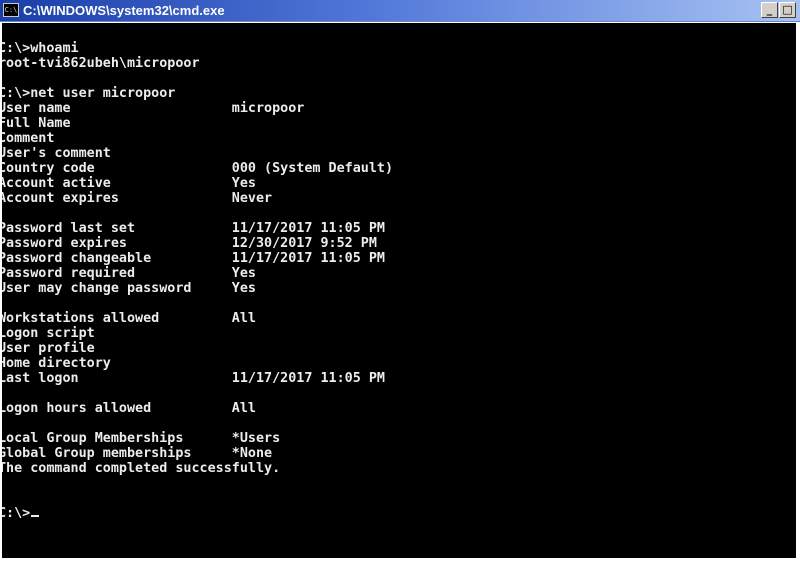 The height and width of the screenshot is (561, 800). Describe the element at coordinates (400, 11) in the screenshot. I see `title-bar: C:\ C:\WINDOWS\system32\cmd.exe _ □` at that location.